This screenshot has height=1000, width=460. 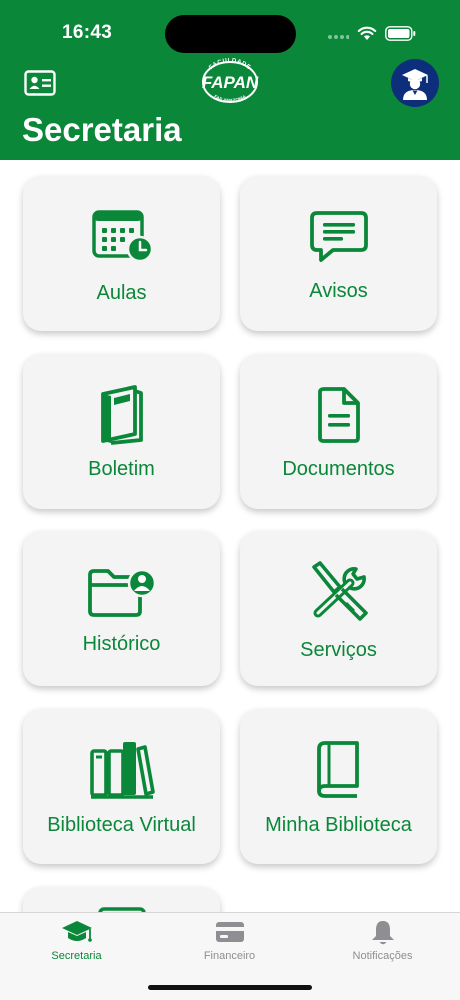 I want to click on dynamic-island, so click(x=230, y=34).